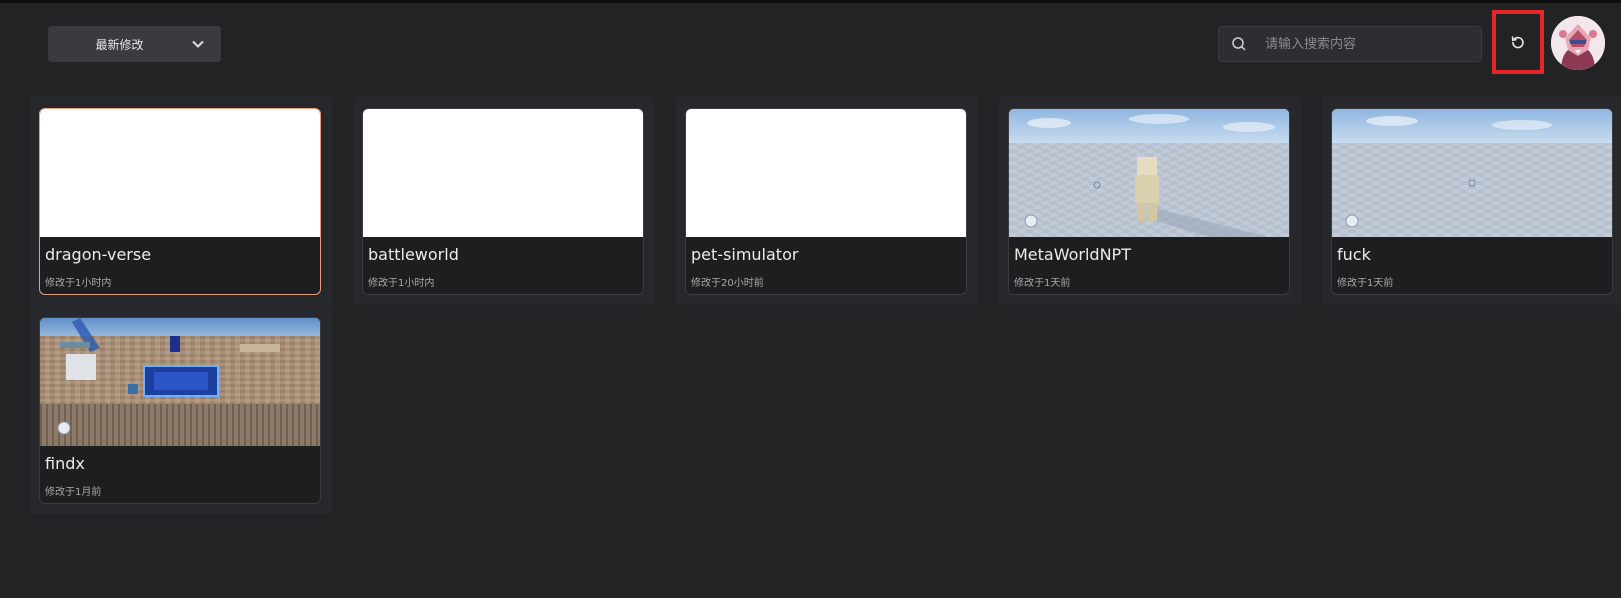 The width and height of the screenshot is (1621, 598). I want to click on project-tile: dragon-verse 修改于1小时内, so click(181, 201).